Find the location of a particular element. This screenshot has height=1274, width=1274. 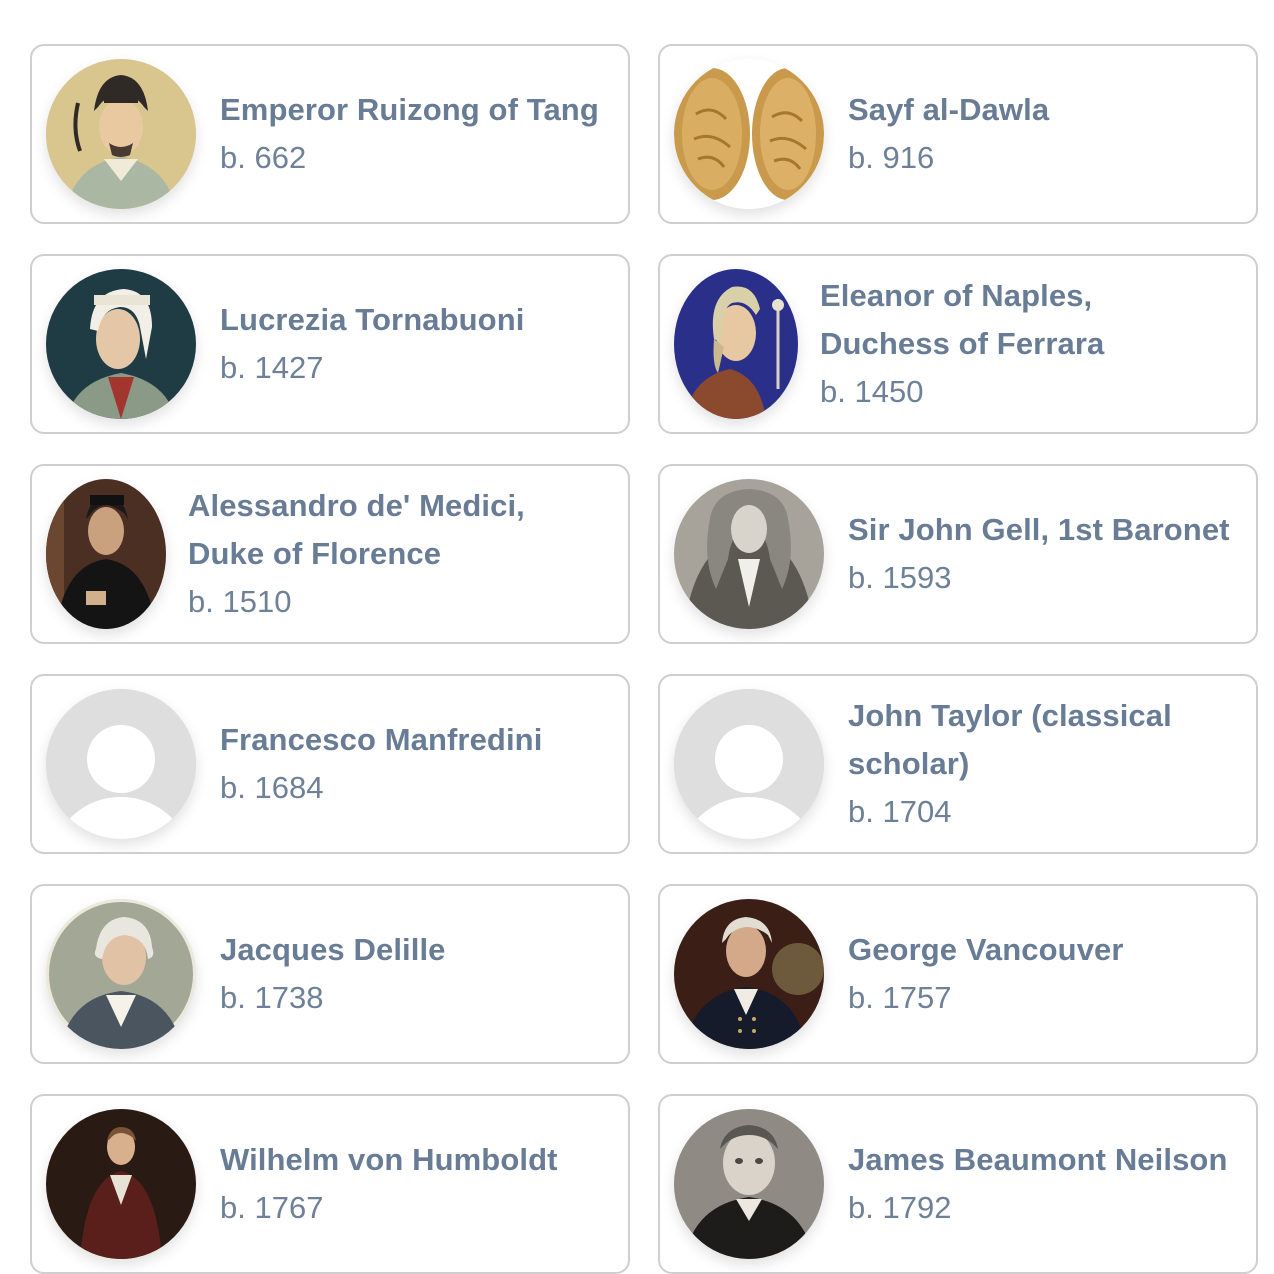

birth-year: b. 916 is located at coordinates (891, 157).